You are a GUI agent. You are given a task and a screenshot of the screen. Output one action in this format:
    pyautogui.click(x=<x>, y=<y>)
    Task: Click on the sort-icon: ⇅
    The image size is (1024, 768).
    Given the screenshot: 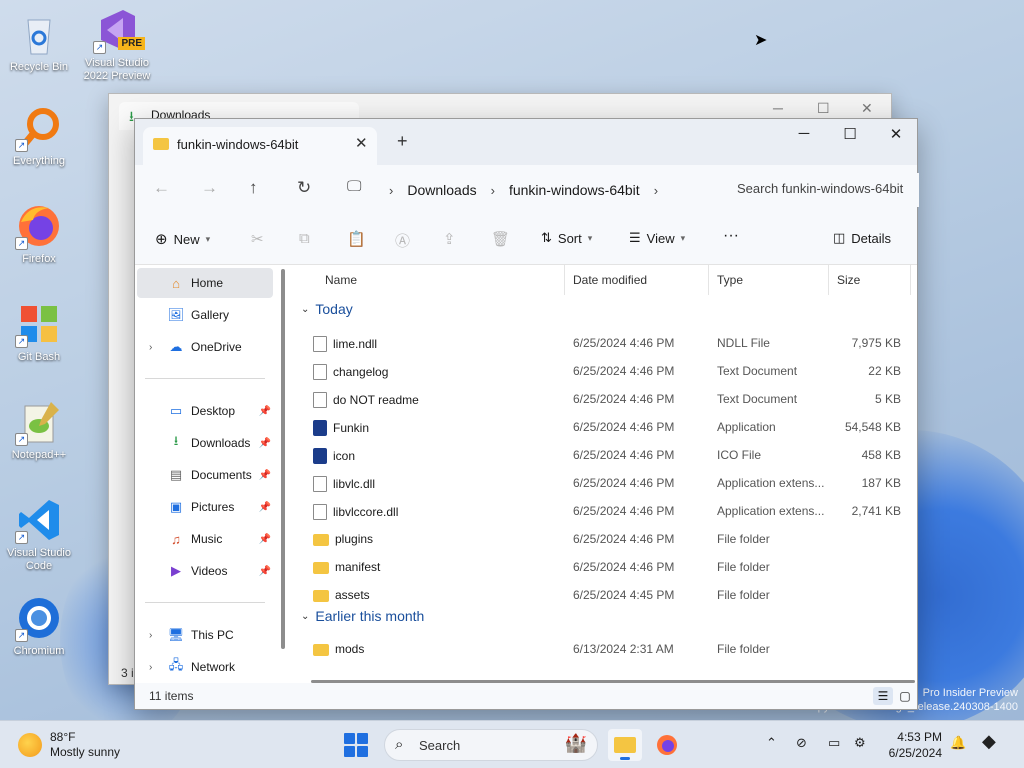 What is the action you would take?
    pyautogui.click(x=546, y=237)
    